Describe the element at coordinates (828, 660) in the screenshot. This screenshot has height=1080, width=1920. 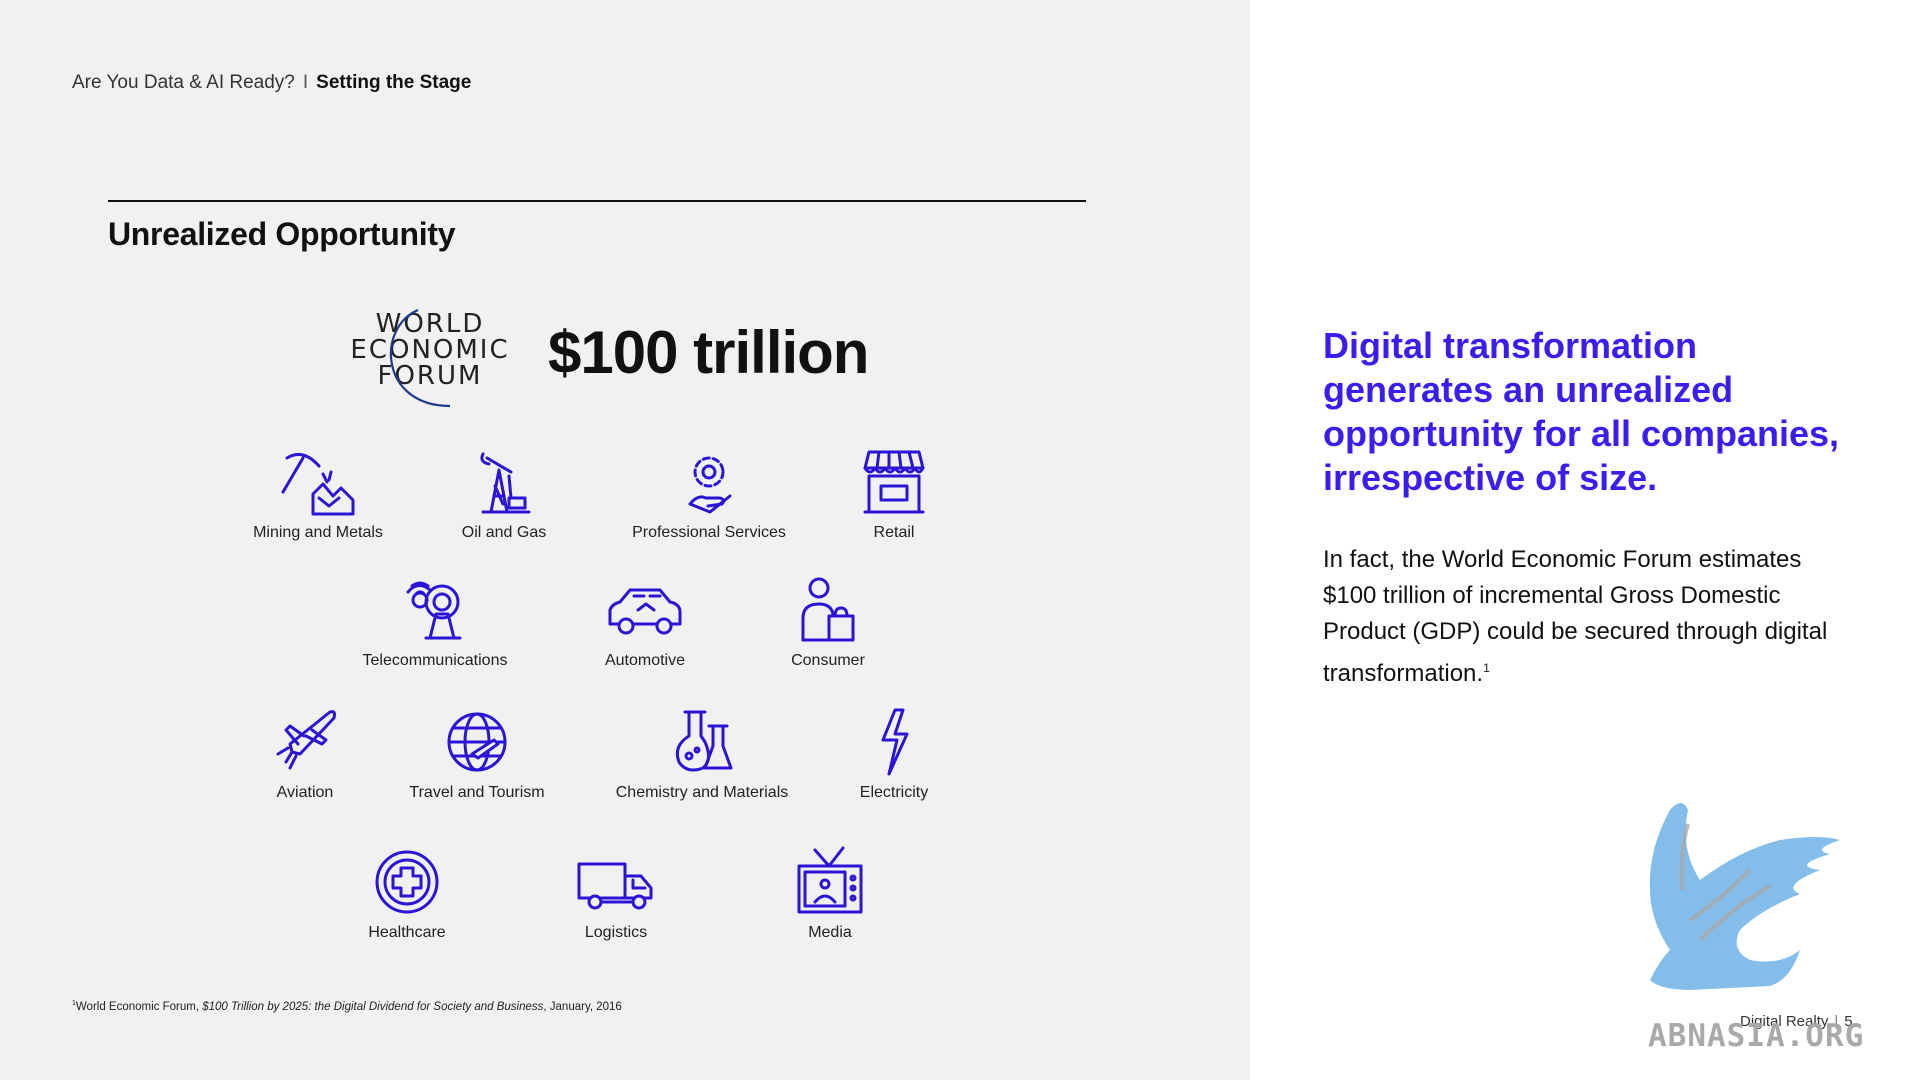
I see `industry-label: Consumer` at that location.